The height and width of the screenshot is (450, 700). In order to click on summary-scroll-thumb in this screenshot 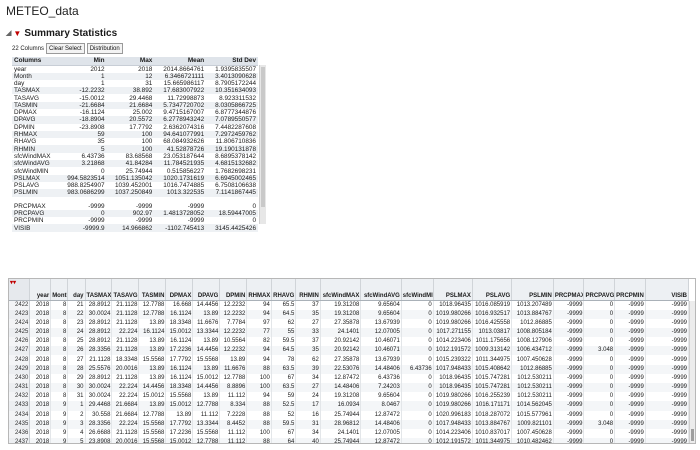, I will do `click(263, 137)`.